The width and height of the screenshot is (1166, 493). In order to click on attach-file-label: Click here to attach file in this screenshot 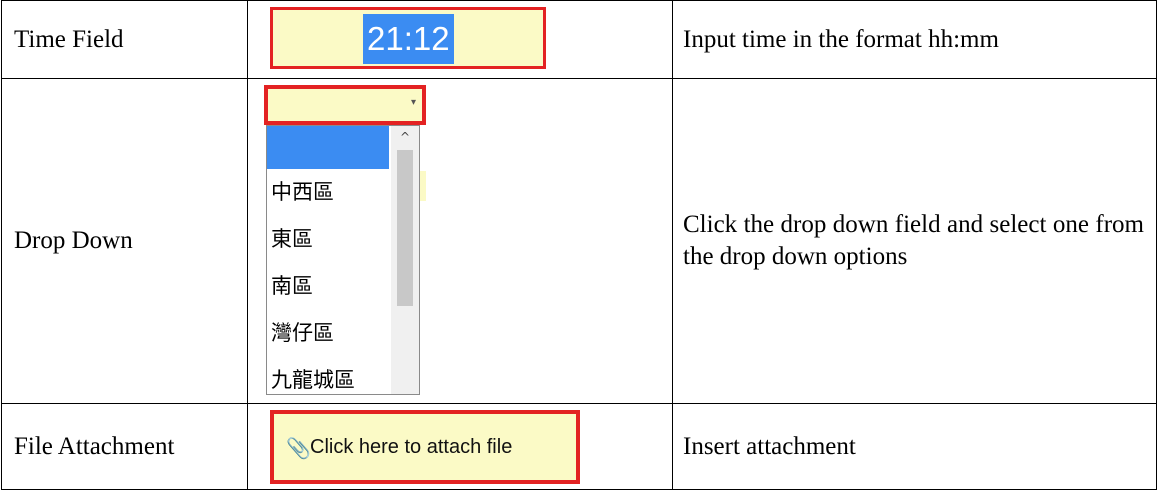, I will do `click(411, 447)`.